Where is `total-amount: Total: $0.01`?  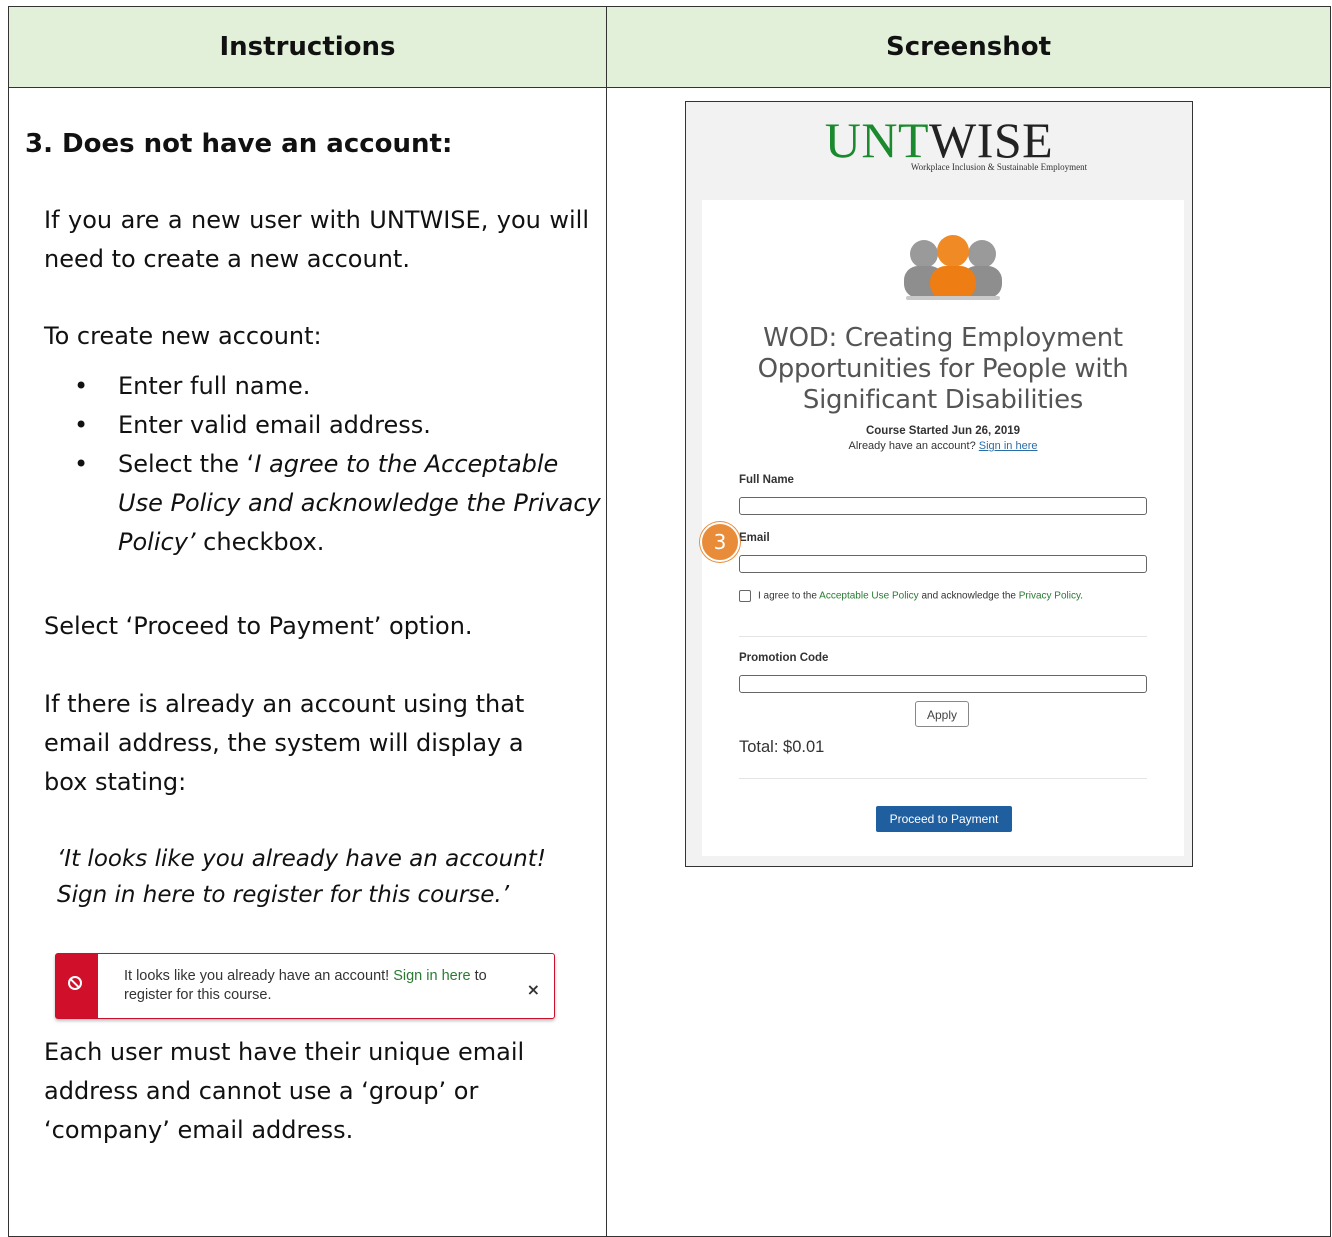 total-amount: Total: $0.01 is located at coordinates (782, 747).